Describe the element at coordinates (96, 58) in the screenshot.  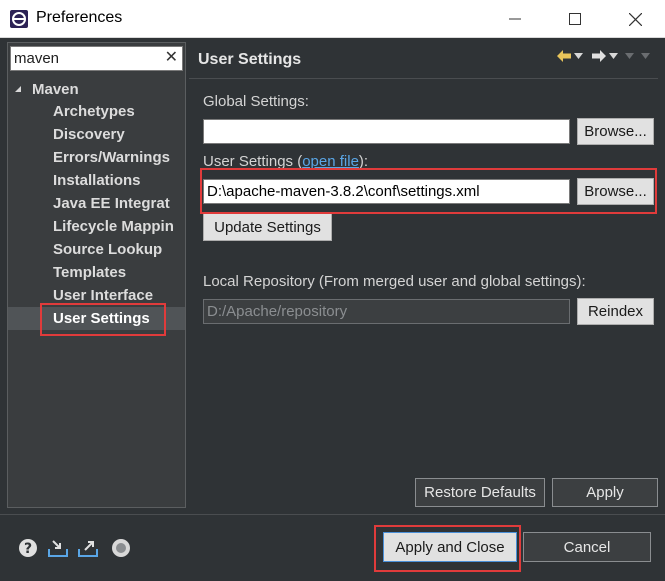
I see `filter-input: maven ✕` at that location.